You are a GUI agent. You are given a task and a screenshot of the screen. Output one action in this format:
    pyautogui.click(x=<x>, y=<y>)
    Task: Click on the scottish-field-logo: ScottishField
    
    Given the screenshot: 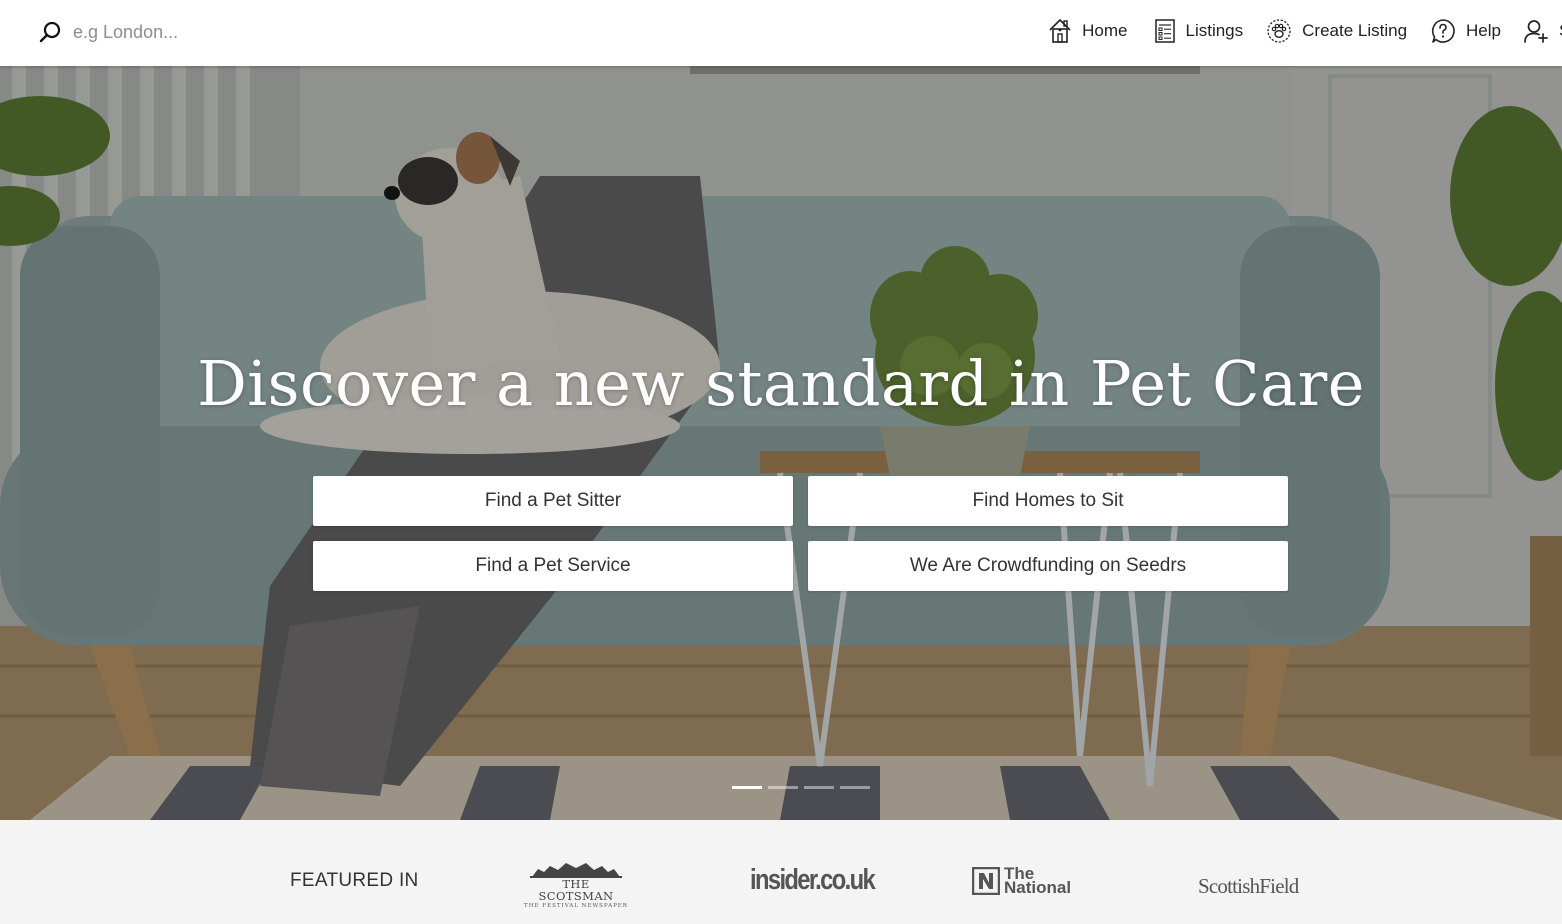 What is the action you would take?
    pyautogui.click(x=1248, y=886)
    